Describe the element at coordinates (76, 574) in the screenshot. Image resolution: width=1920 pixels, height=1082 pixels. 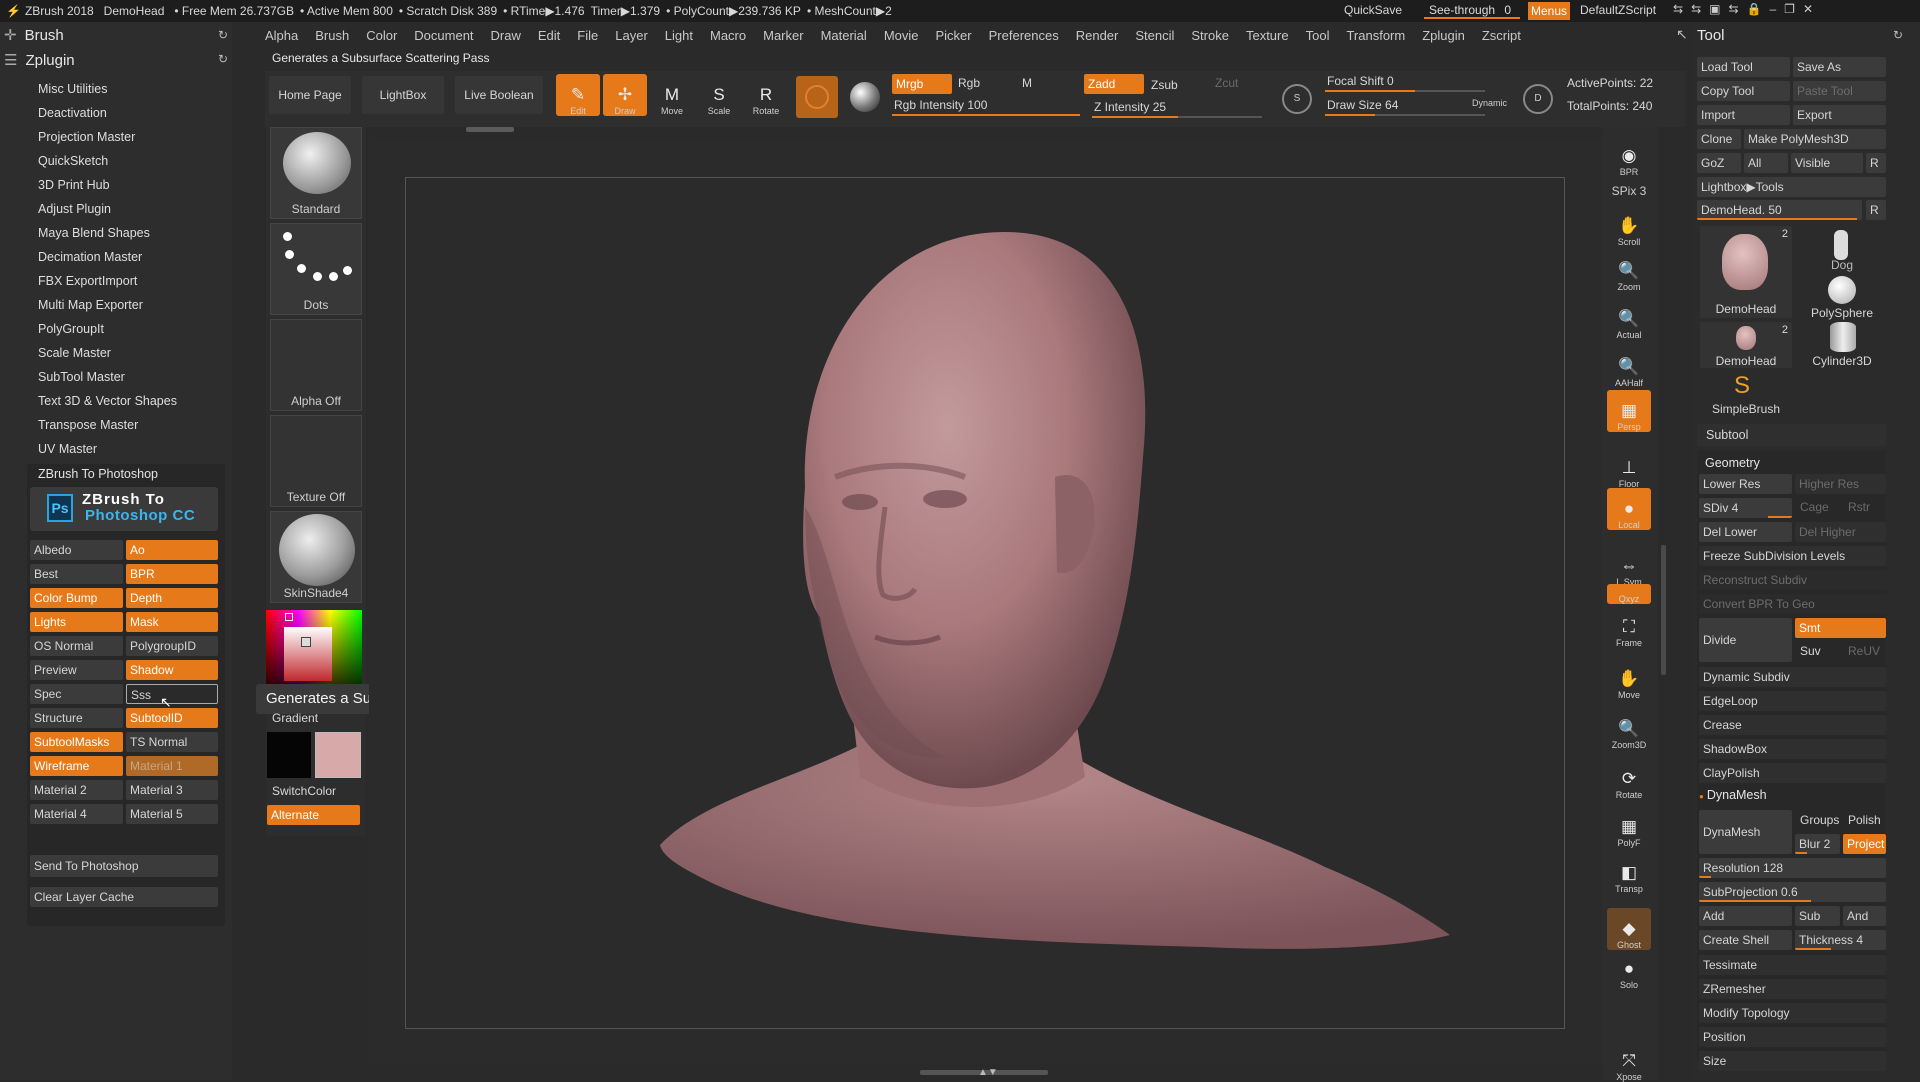
I see `pass-toggle-best: Best` at that location.